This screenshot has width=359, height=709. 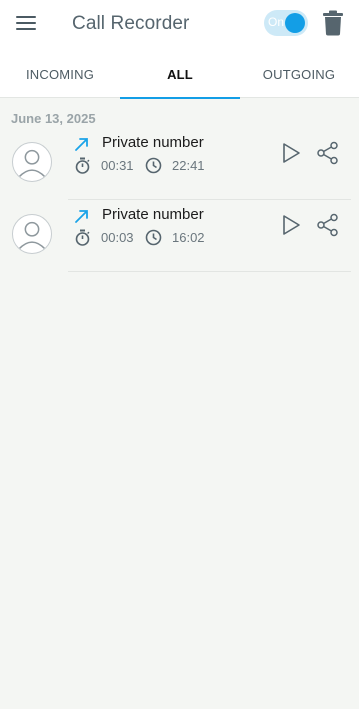 What do you see at coordinates (53, 118) in the screenshot?
I see `date-group-header: June 13, 2025` at bounding box center [53, 118].